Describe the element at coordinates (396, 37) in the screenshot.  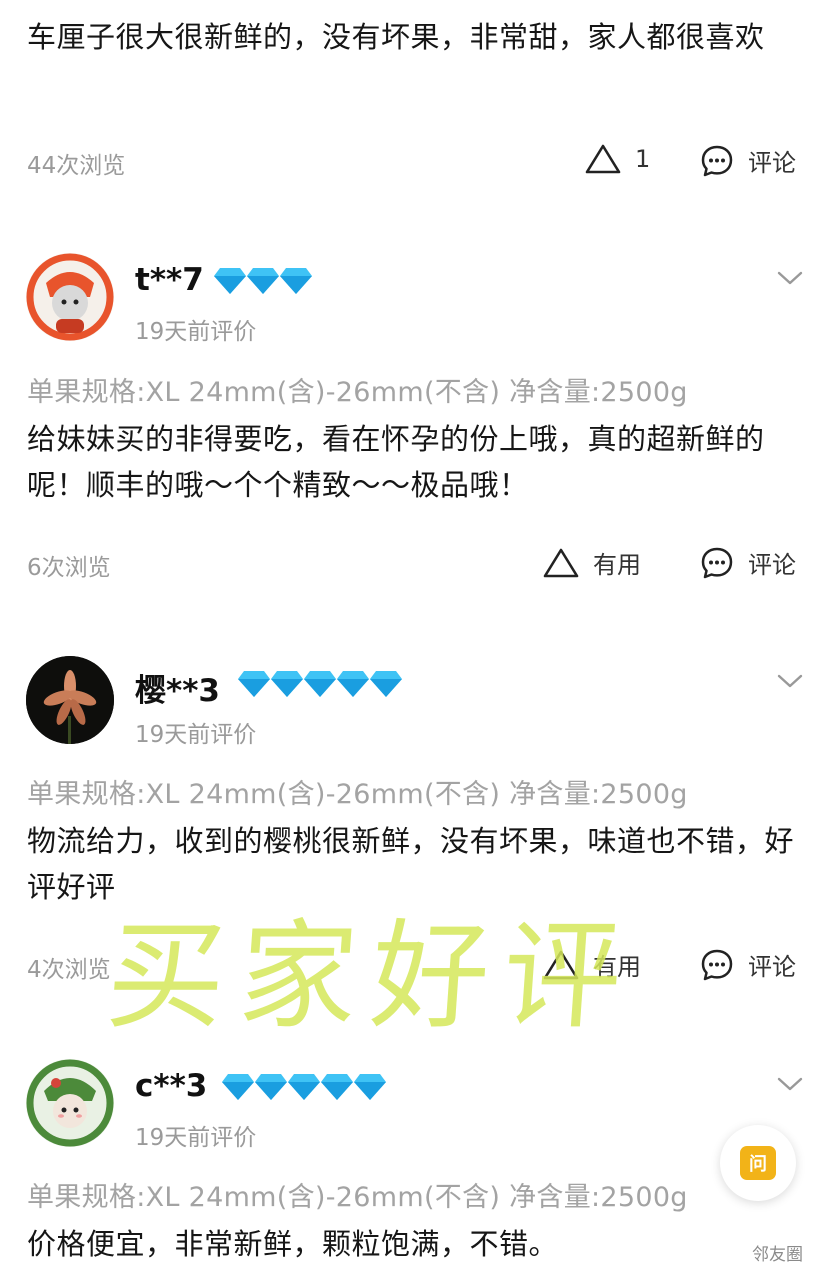
I see `review-text: 车厘子很大很新鲜的，没有坏果，非常甜，家人都很喜欢` at that location.